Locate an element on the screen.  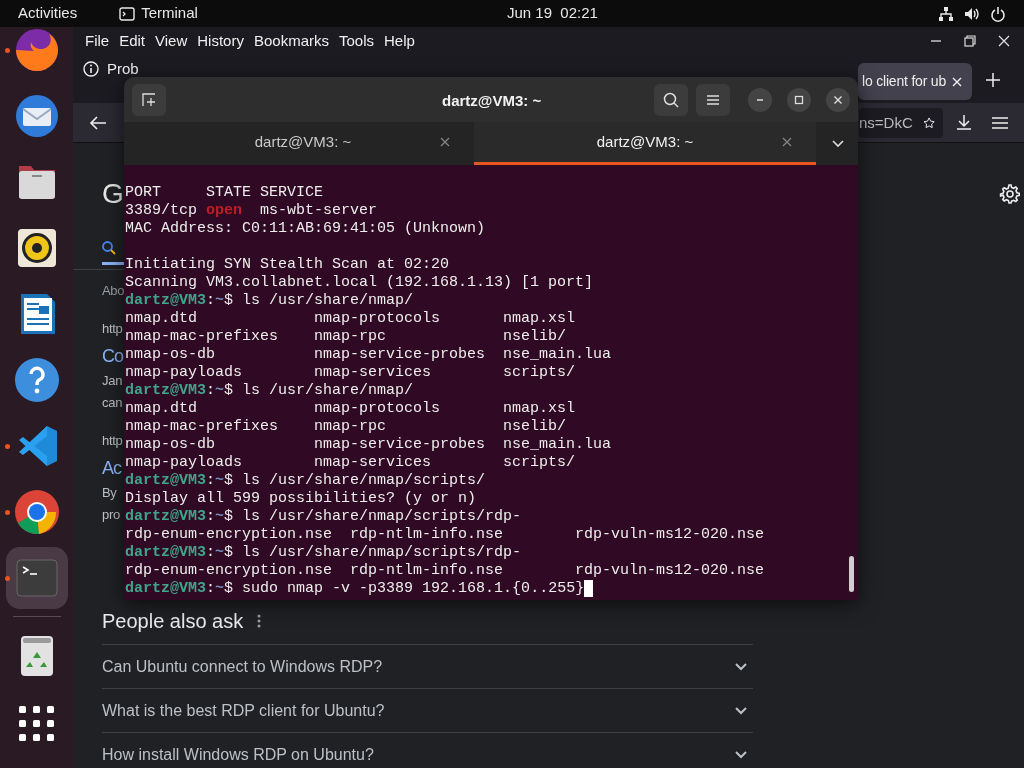
output-line: MAC Address: C0:11:AB:69:41:05 (Unknown) is located at coordinates (305, 228).